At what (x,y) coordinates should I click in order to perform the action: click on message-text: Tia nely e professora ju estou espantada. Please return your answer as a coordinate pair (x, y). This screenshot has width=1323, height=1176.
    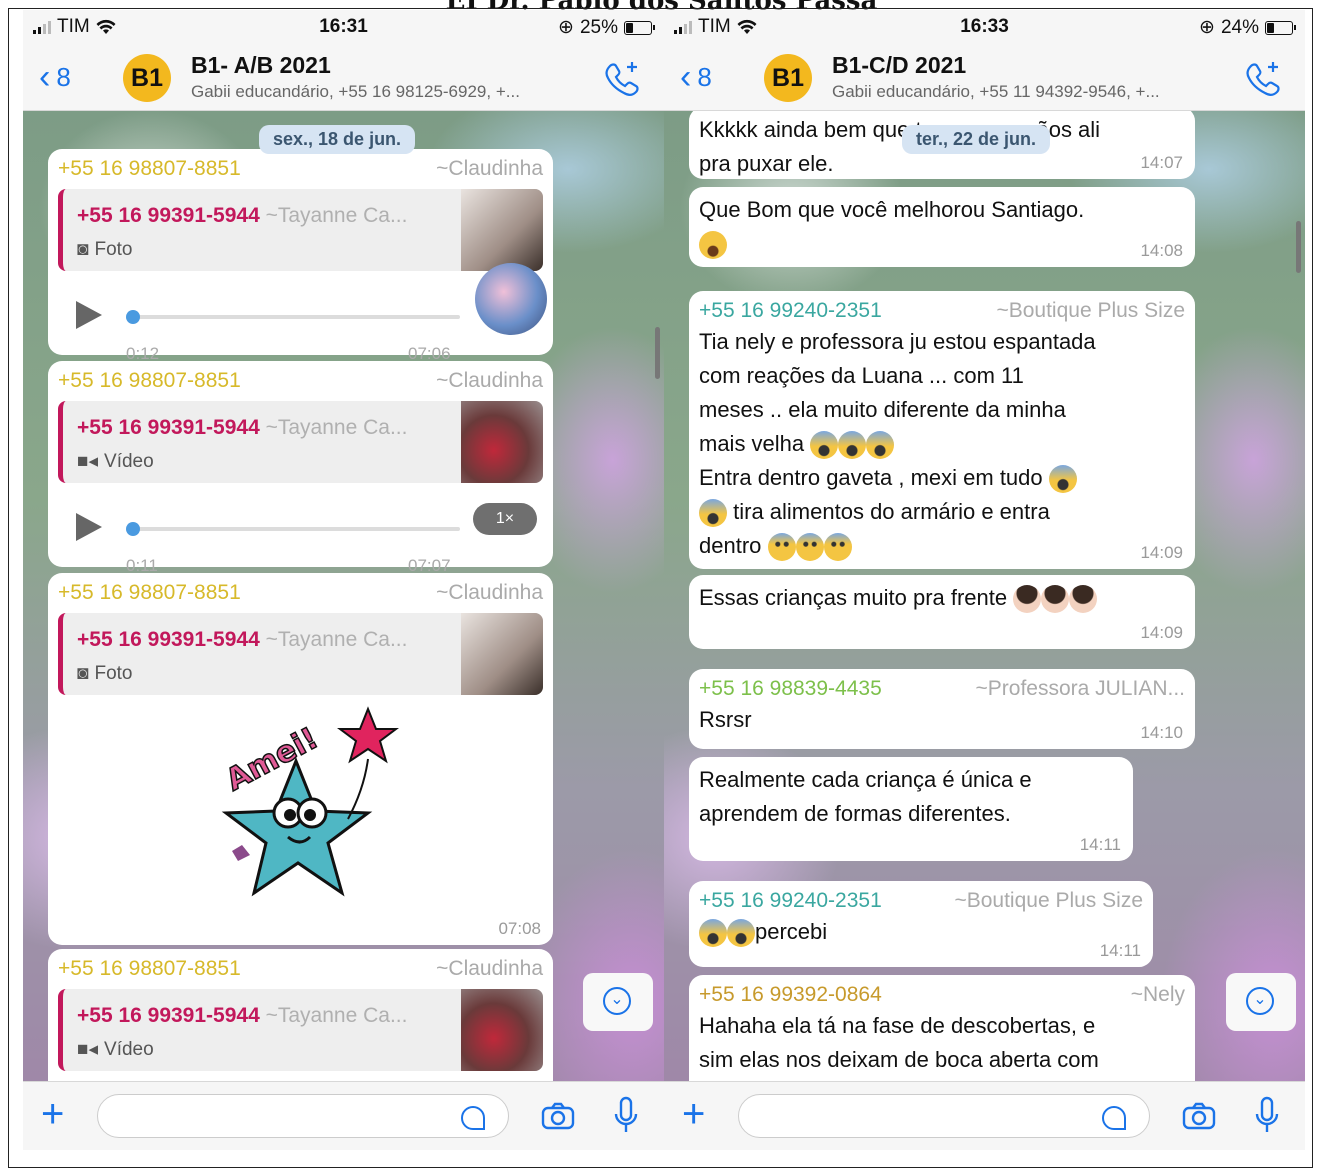
    Looking at the image, I should click on (897, 341).